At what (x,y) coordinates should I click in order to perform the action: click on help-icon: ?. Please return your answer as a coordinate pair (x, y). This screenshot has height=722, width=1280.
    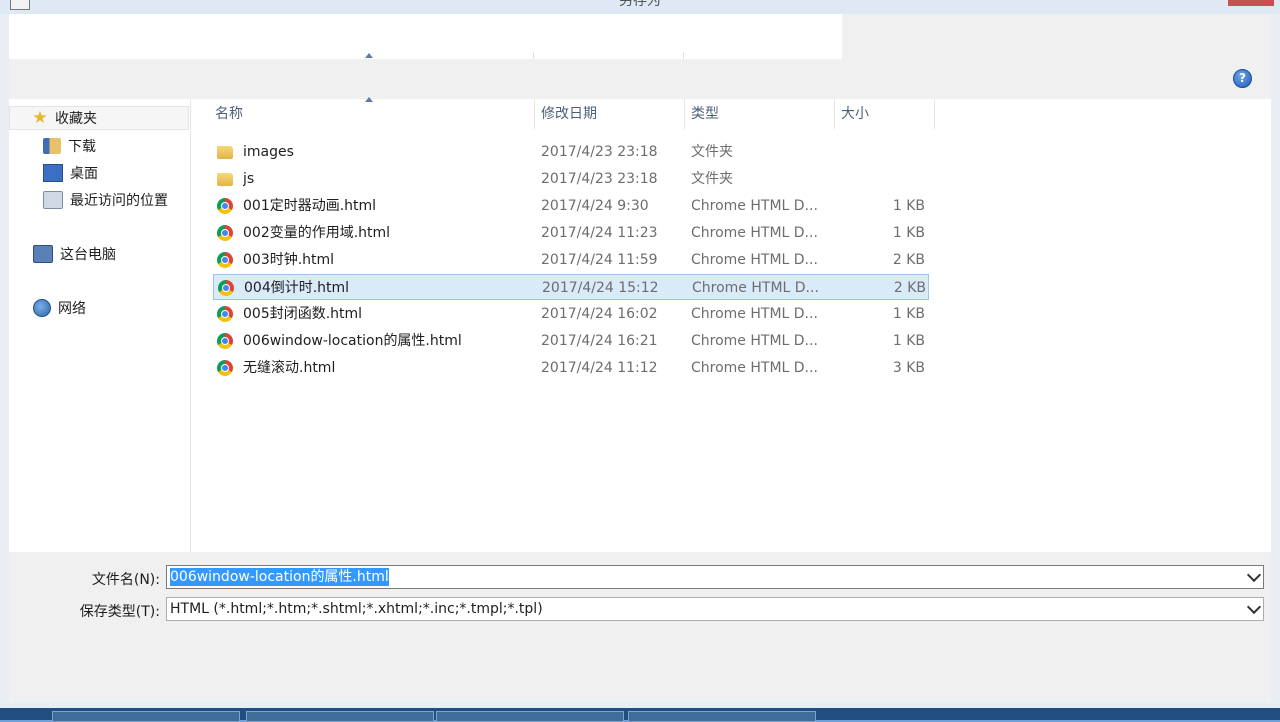
    Looking at the image, I should click on (1242, 78).